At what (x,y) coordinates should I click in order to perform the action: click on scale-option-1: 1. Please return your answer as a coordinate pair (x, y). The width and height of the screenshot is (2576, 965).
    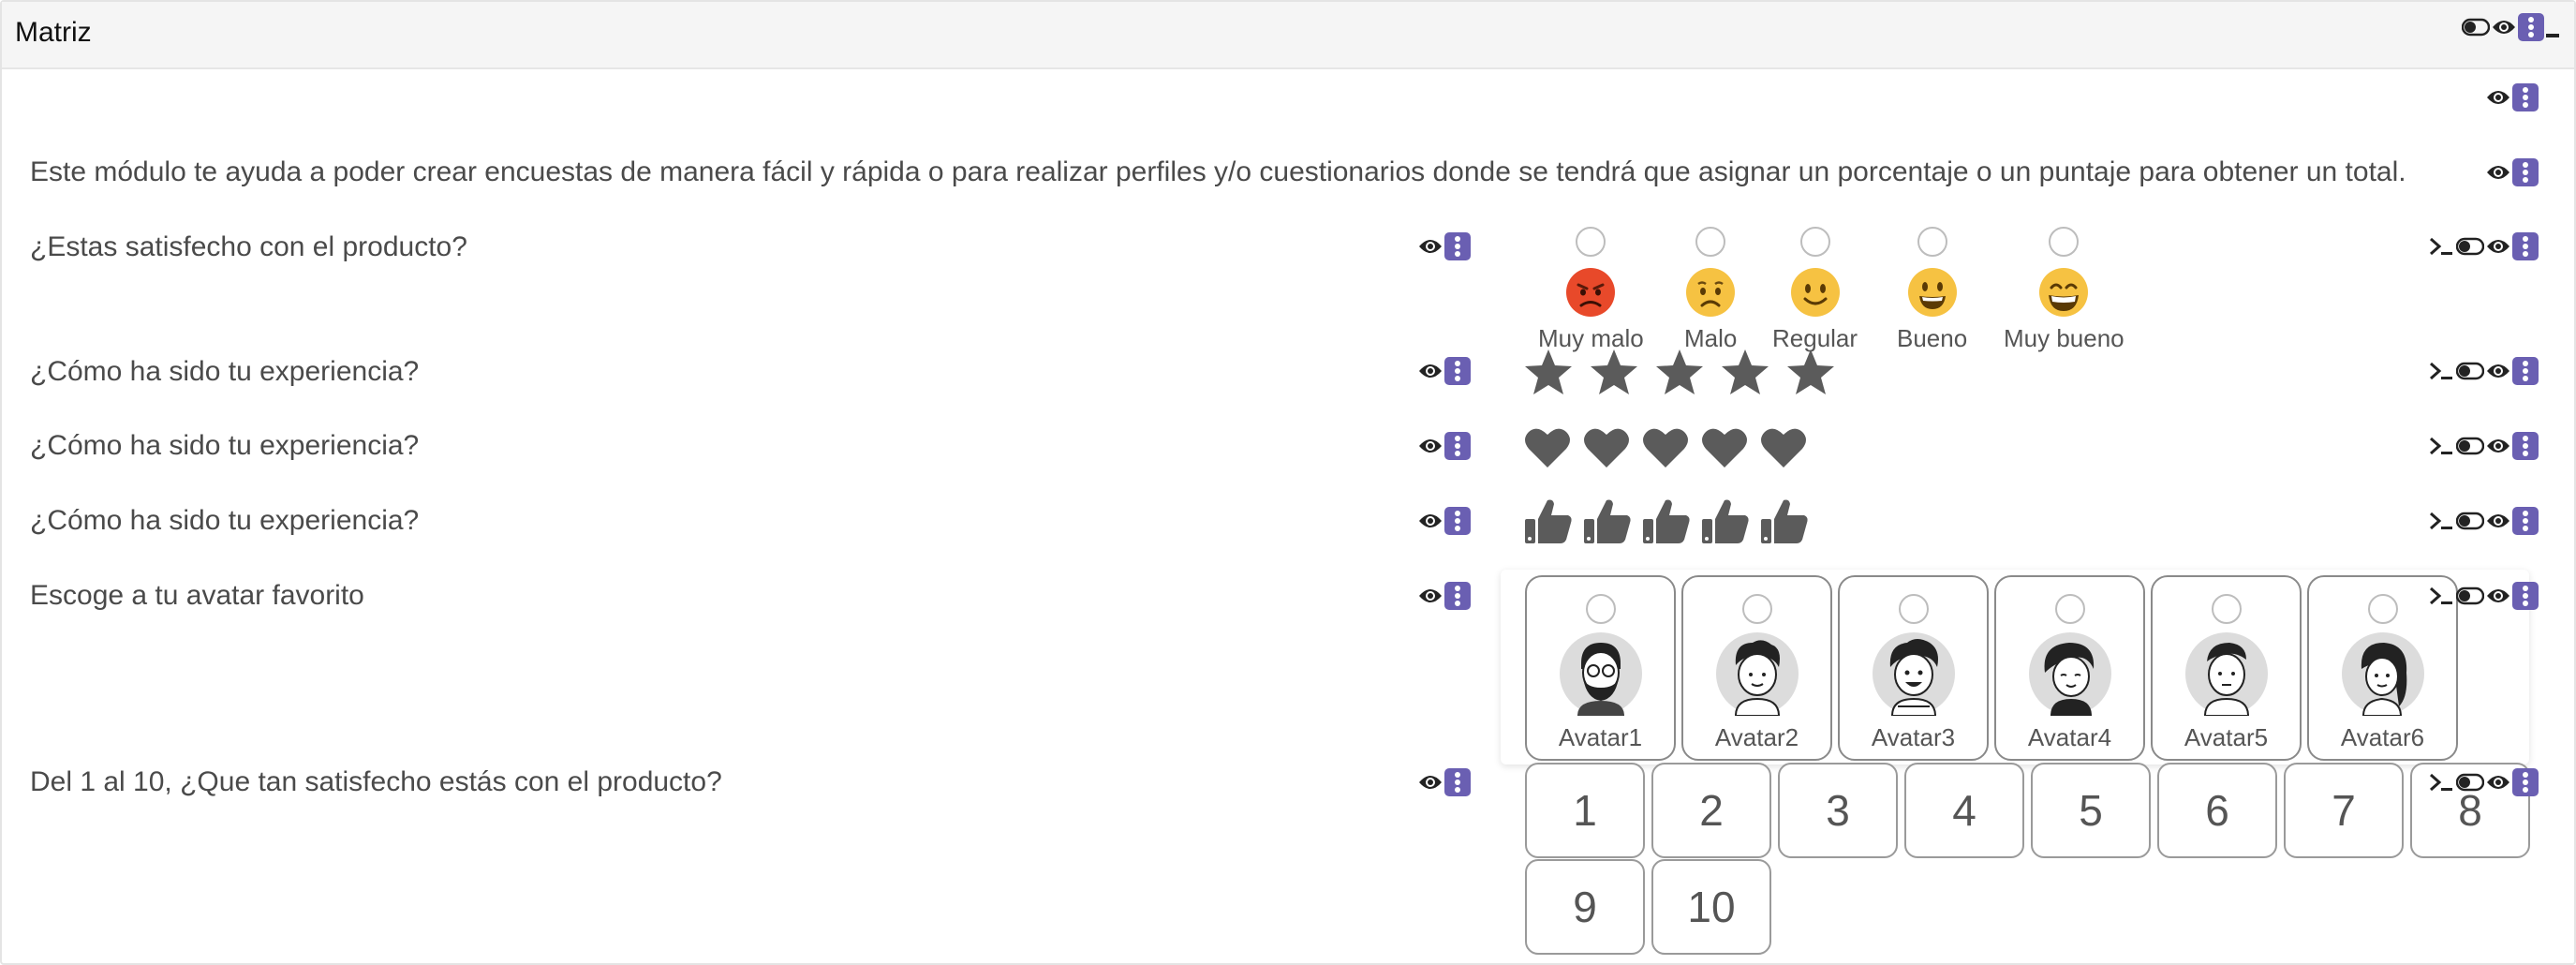
    Looking at the image, I should click on (1585, 811).